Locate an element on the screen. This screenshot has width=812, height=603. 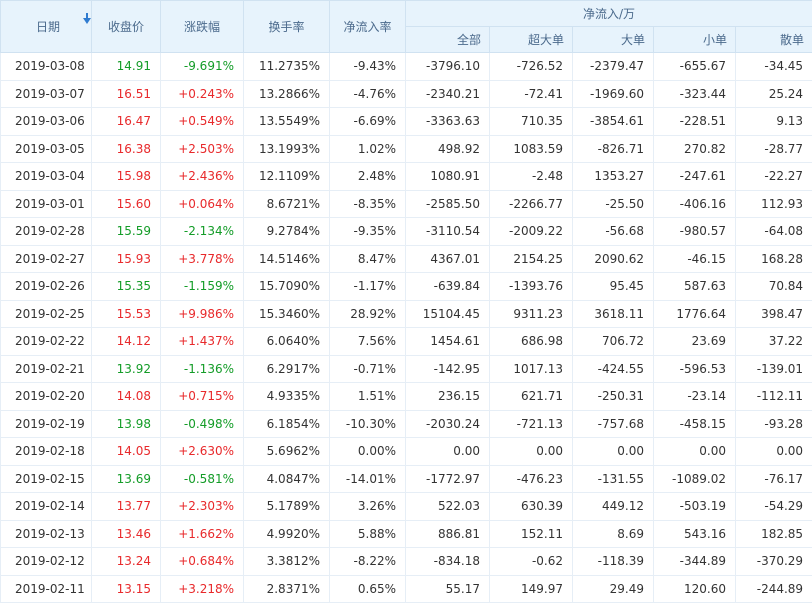
cell-medium: -458.15 is located at coordinates (695, 424).